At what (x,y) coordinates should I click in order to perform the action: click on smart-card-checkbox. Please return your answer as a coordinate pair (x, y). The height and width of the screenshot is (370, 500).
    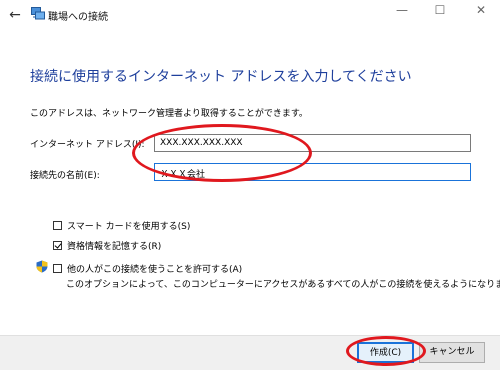
    Looking at the image, I should click on (57, 225).